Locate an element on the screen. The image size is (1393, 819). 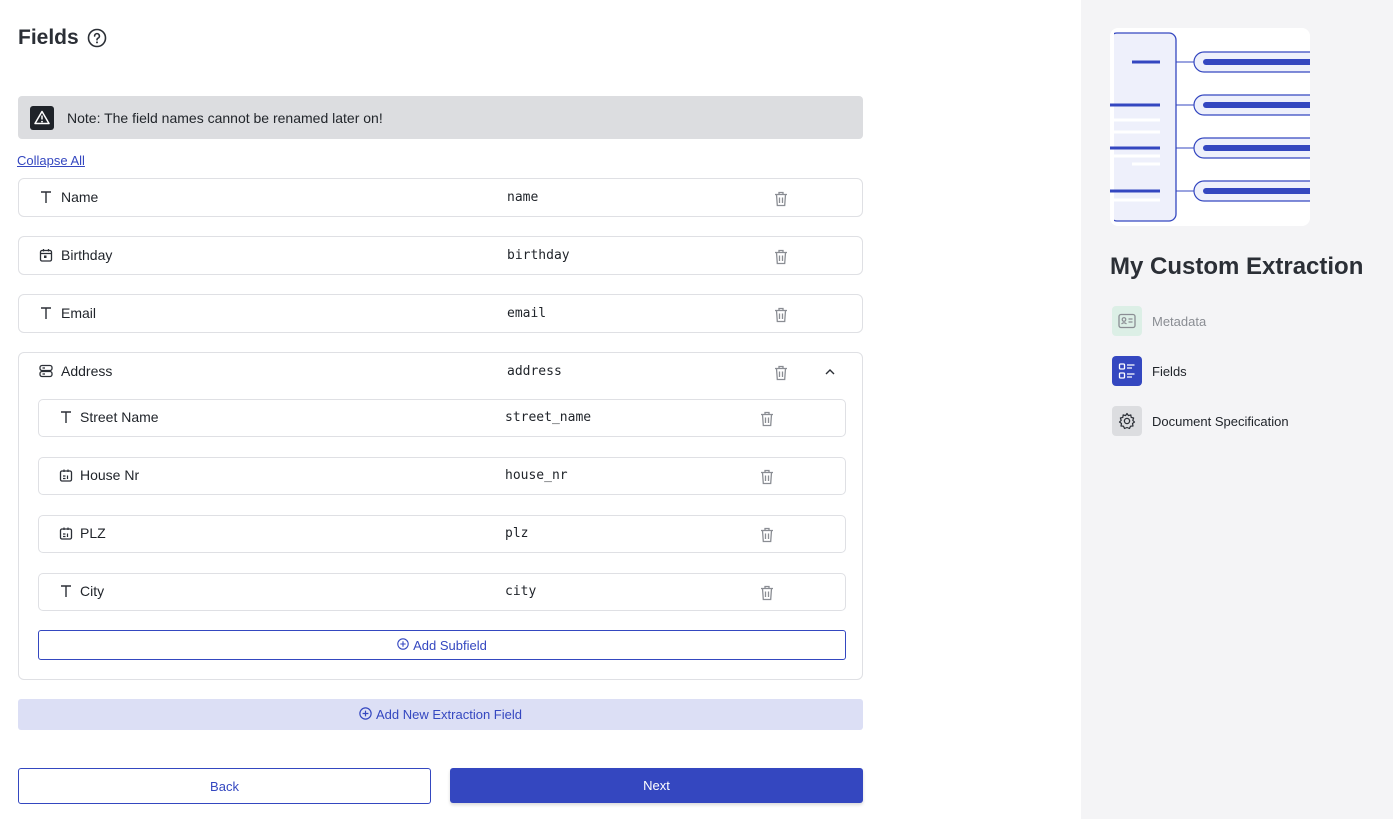
subfield-row-house-nr: House Nr house_nr is located at coordinates (442, 476).